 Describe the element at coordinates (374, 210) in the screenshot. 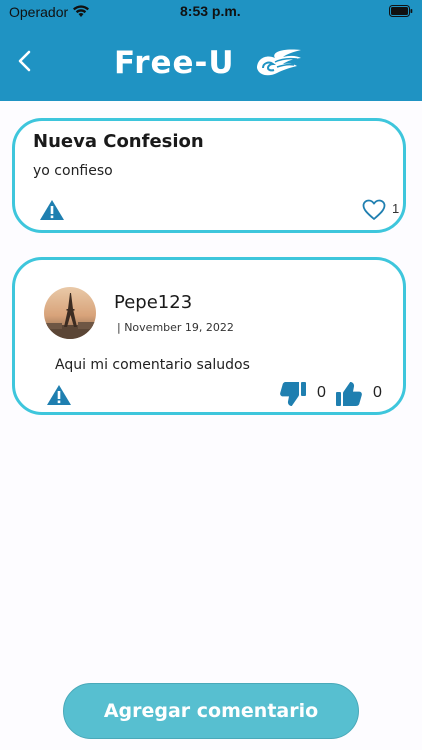

I see `heart-icon` at that location.